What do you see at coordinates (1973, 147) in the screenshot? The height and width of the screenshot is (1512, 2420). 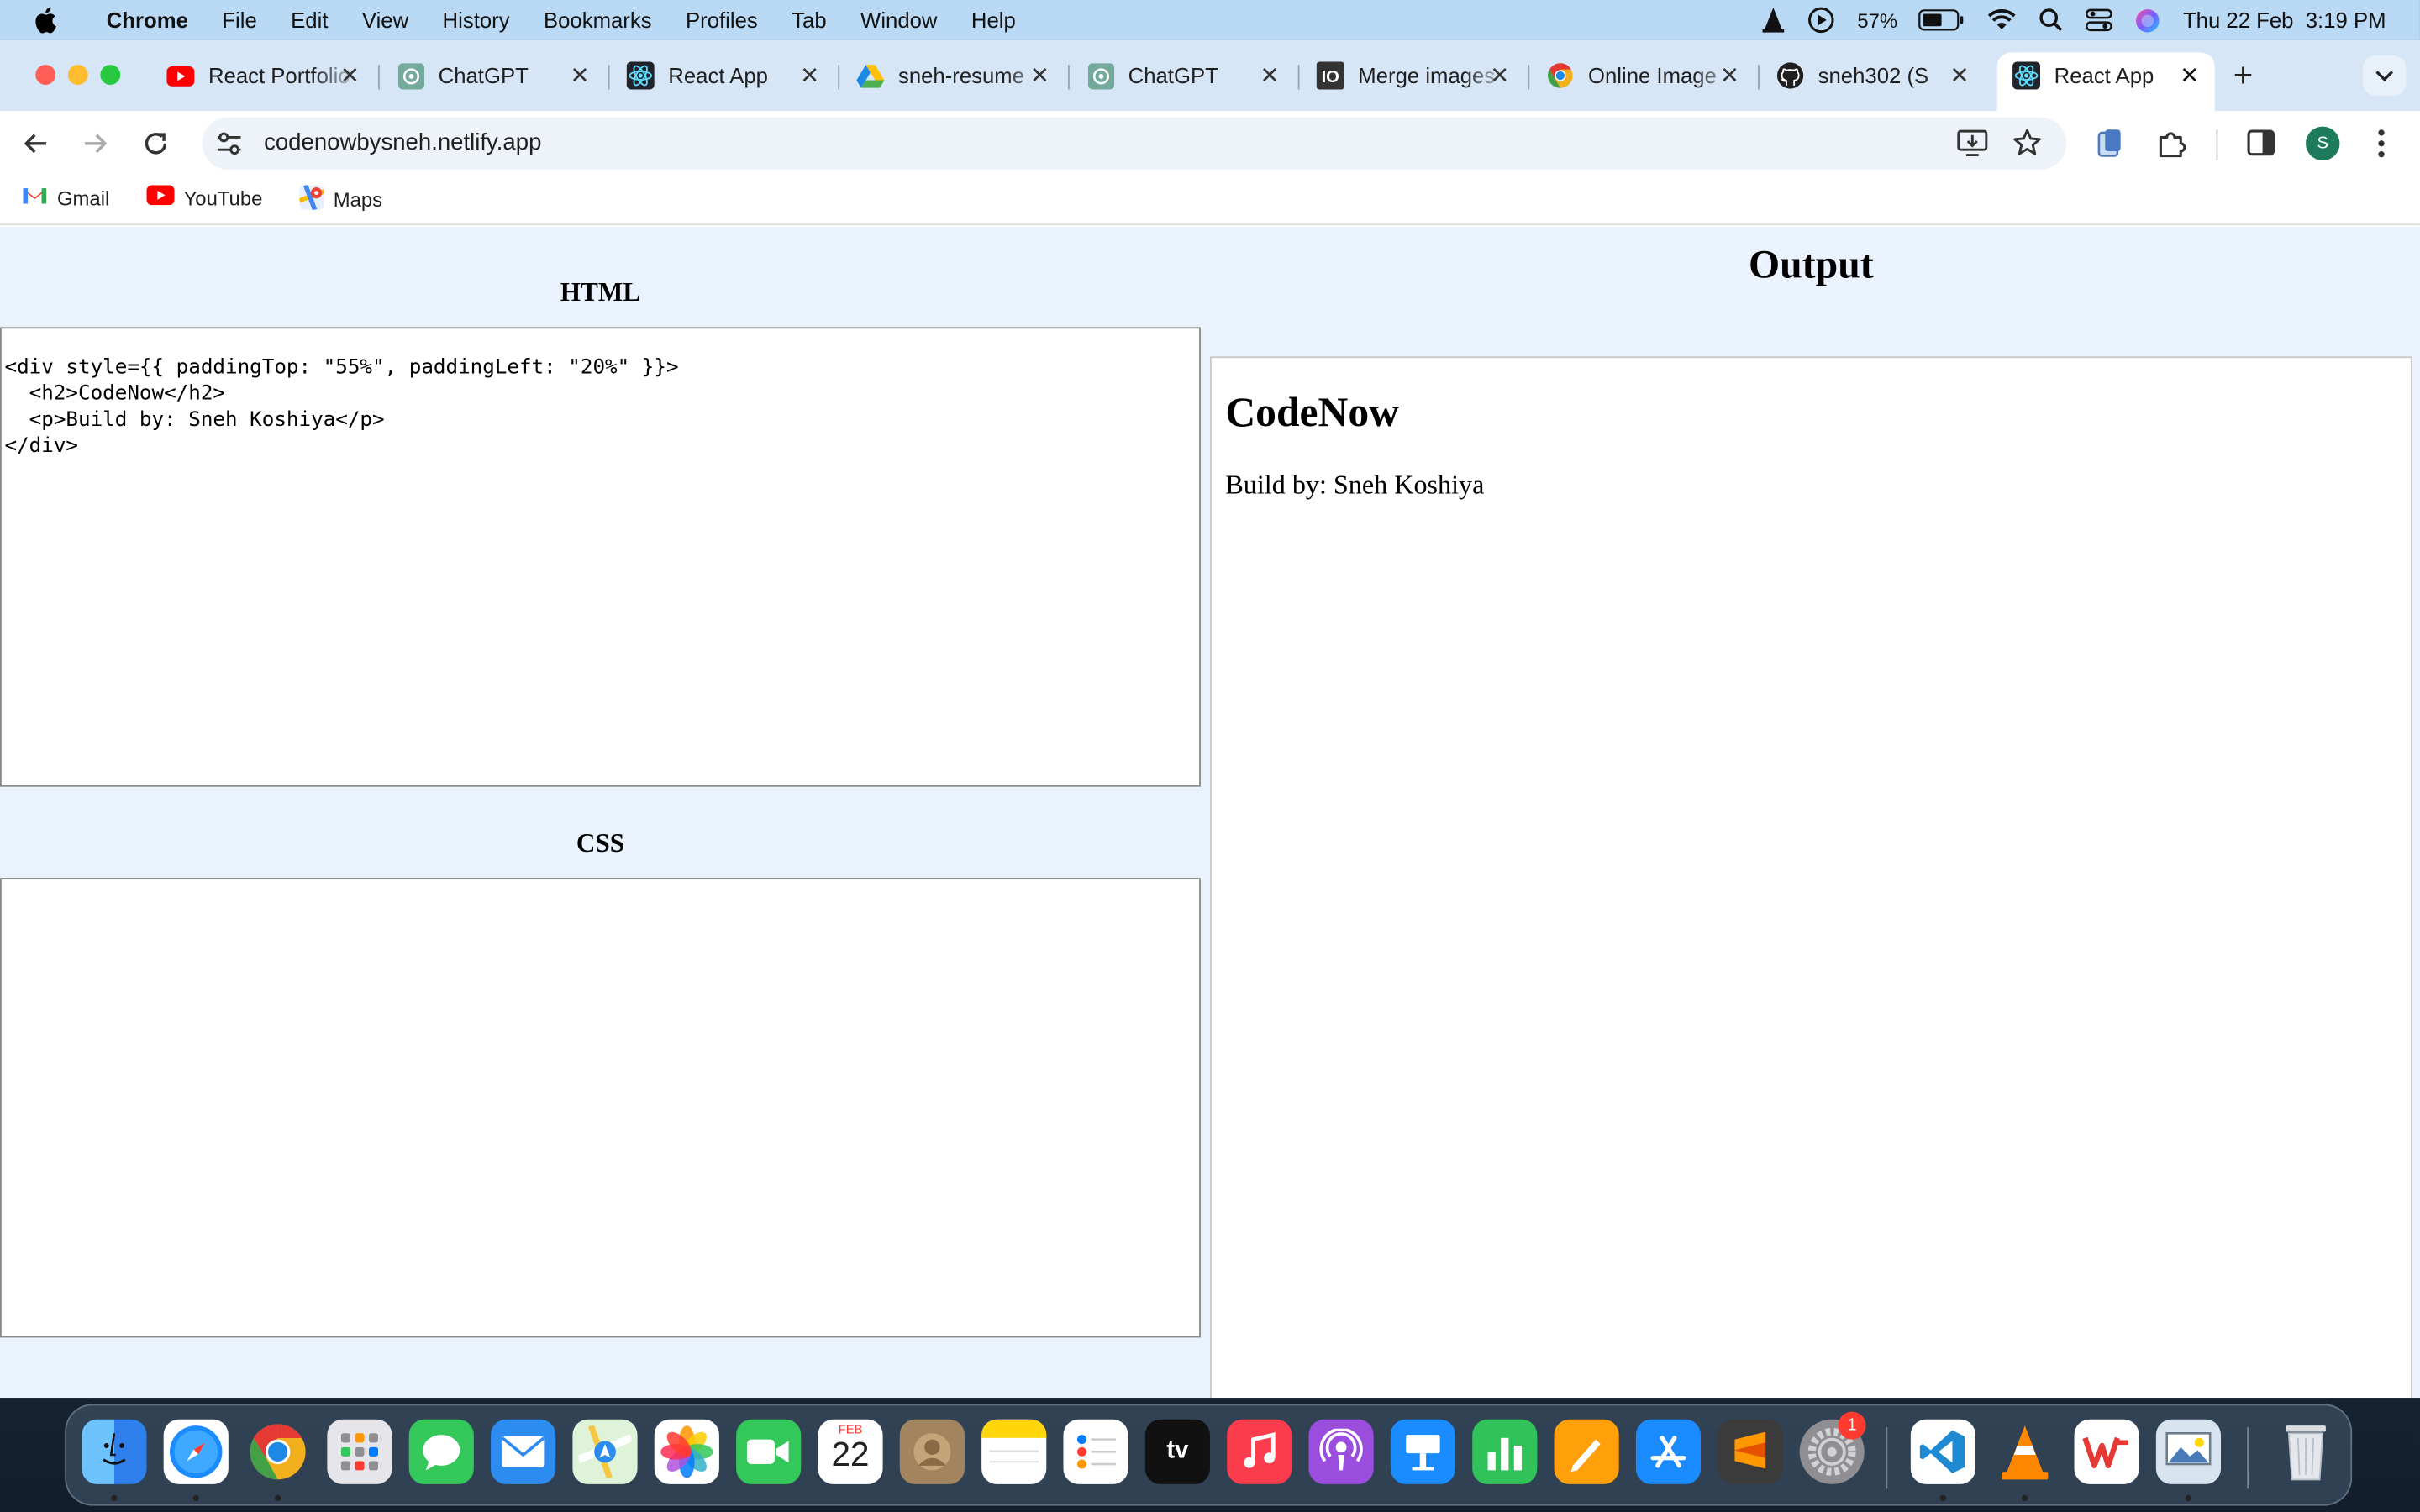 I see `install-app-icon` at bounding box center [1973, 147].